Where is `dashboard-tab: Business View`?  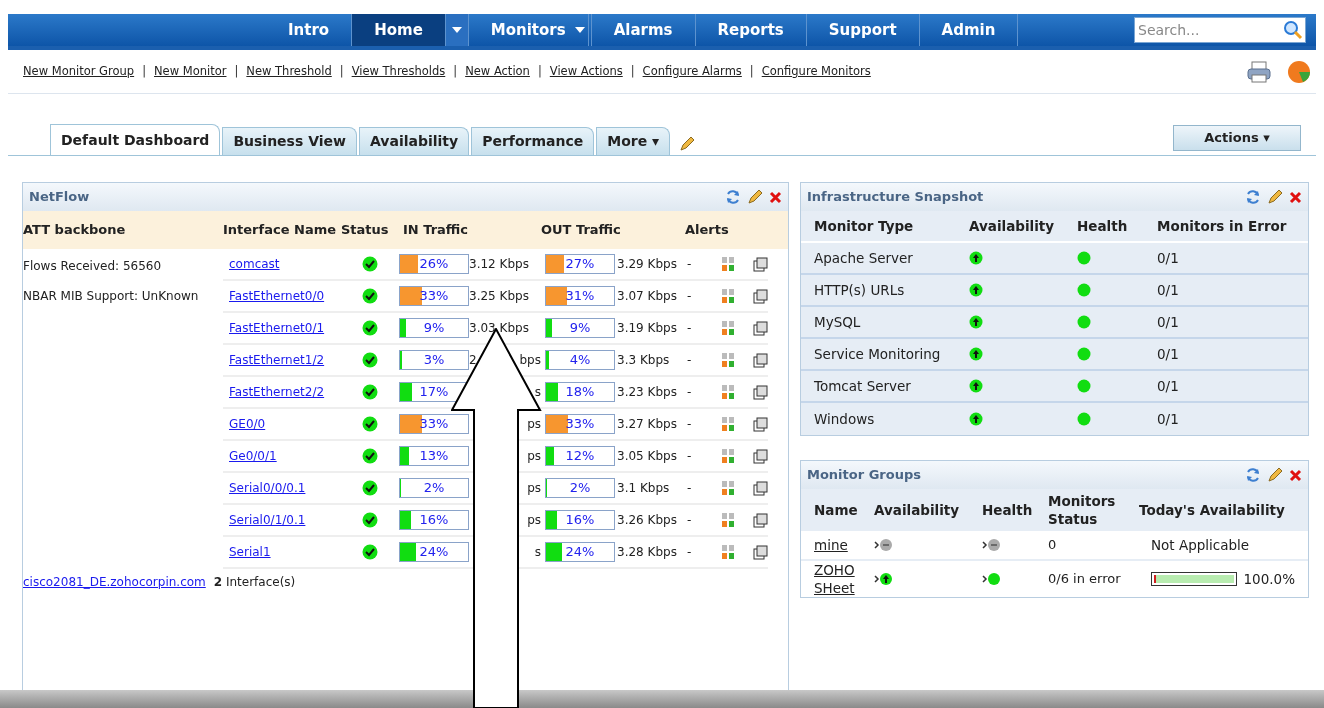
dashboard-tab: Business View is located at coordinates (289, 141).